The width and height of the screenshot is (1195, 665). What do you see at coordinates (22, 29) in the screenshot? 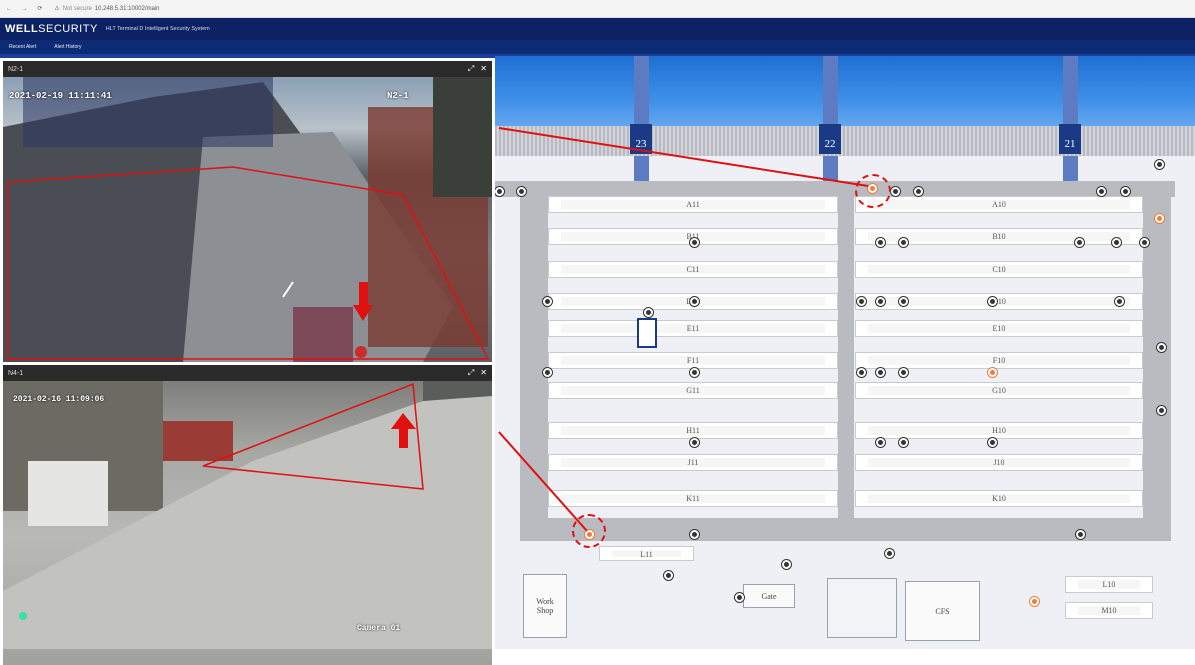
I see `logo-bold: WELL` at bounding box center [22, 29].